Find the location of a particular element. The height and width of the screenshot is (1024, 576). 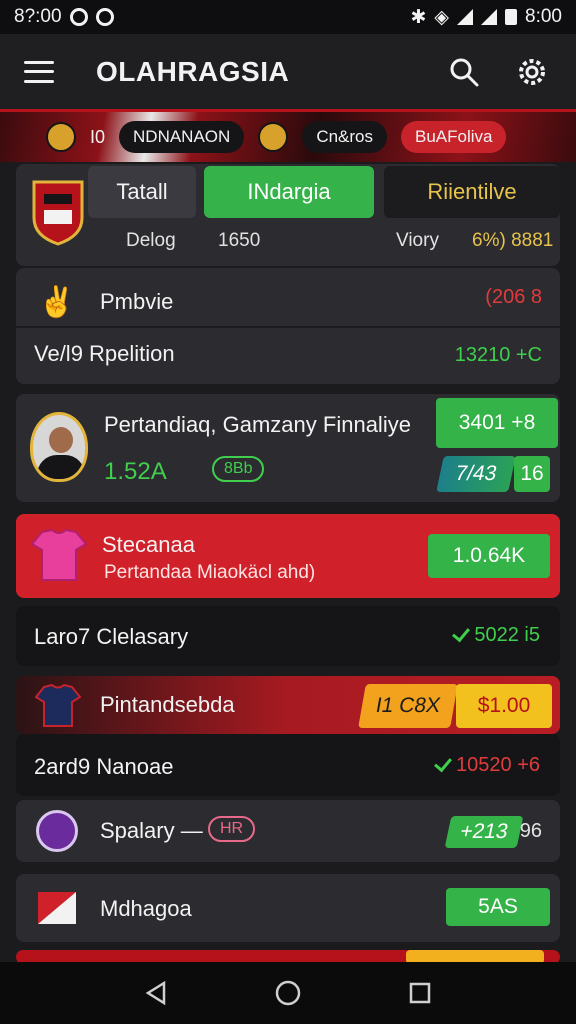

prediction-sub-value: 13210 +C is located at coordinates (498, 355).